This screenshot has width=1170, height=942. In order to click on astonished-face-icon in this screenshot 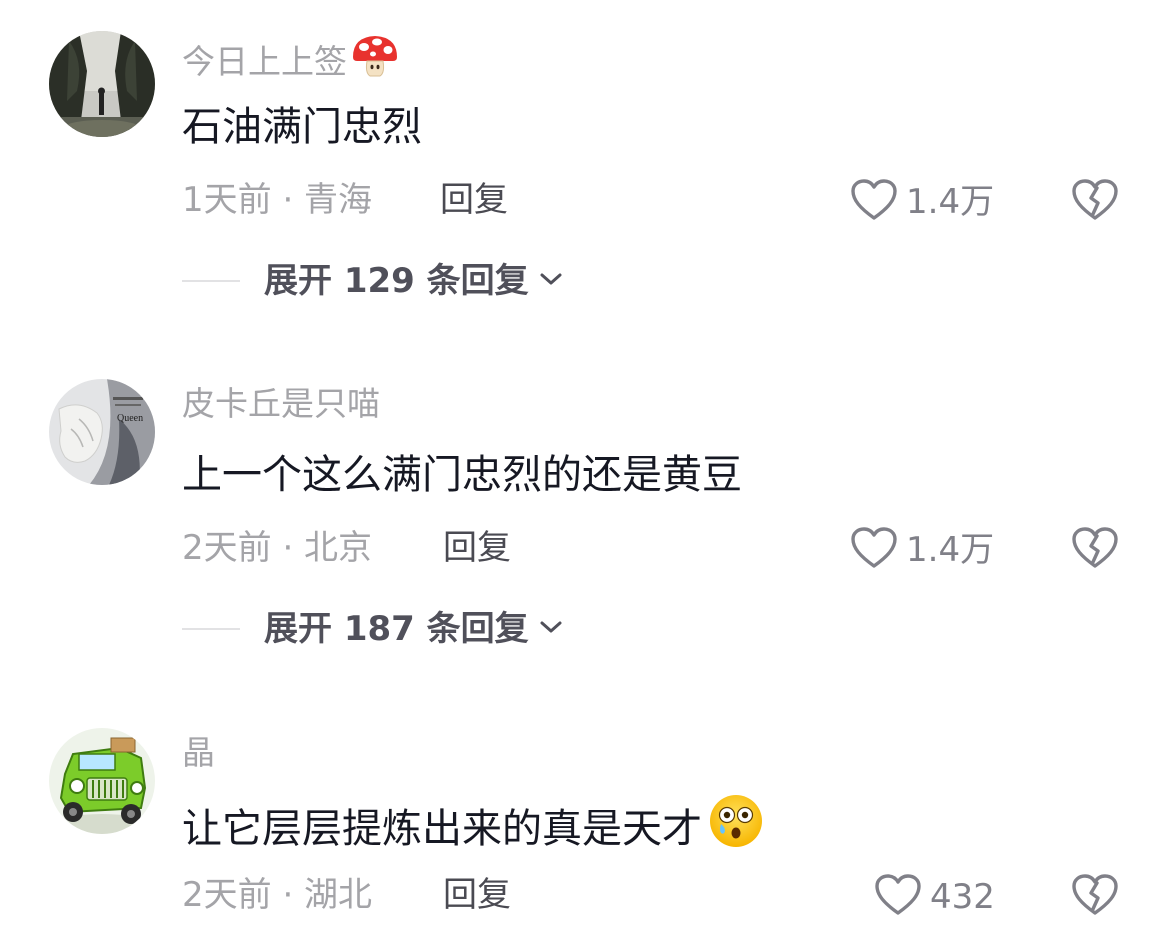, I will do `click(736, 827)`.